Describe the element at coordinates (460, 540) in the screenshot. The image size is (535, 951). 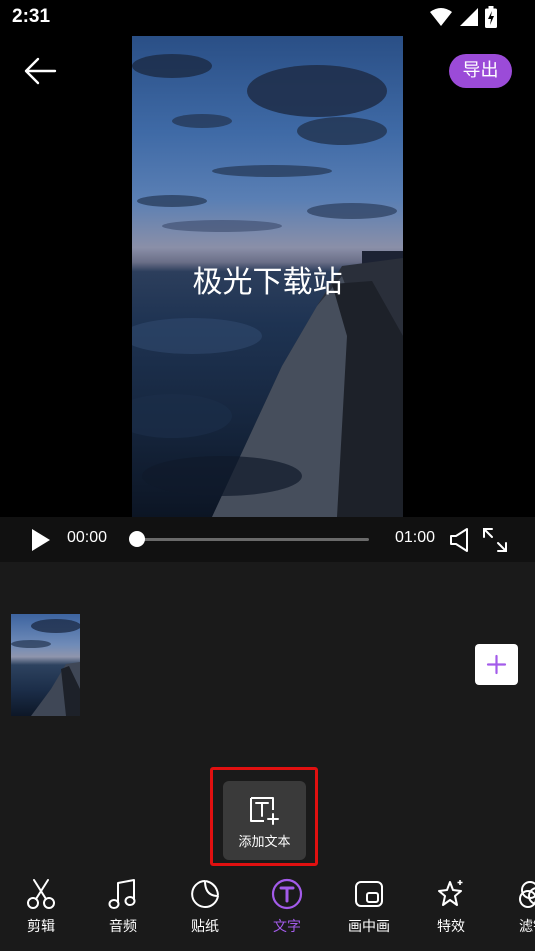
I see `volume-icon` at that location.